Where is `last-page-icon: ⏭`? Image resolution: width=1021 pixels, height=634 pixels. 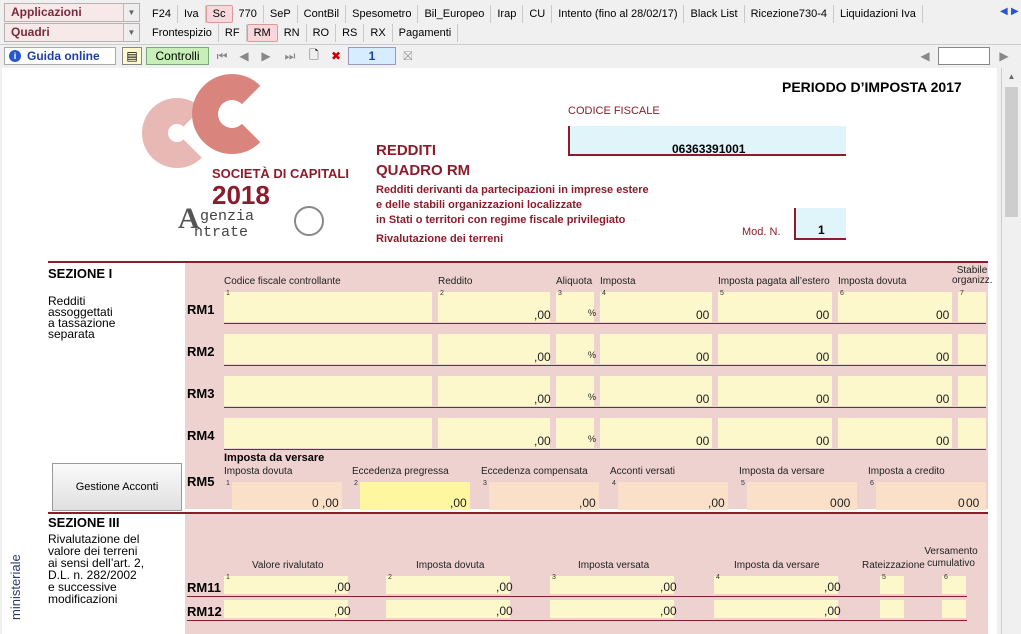
last-page-icon: ⏭ is located at coordinates (290, 56).